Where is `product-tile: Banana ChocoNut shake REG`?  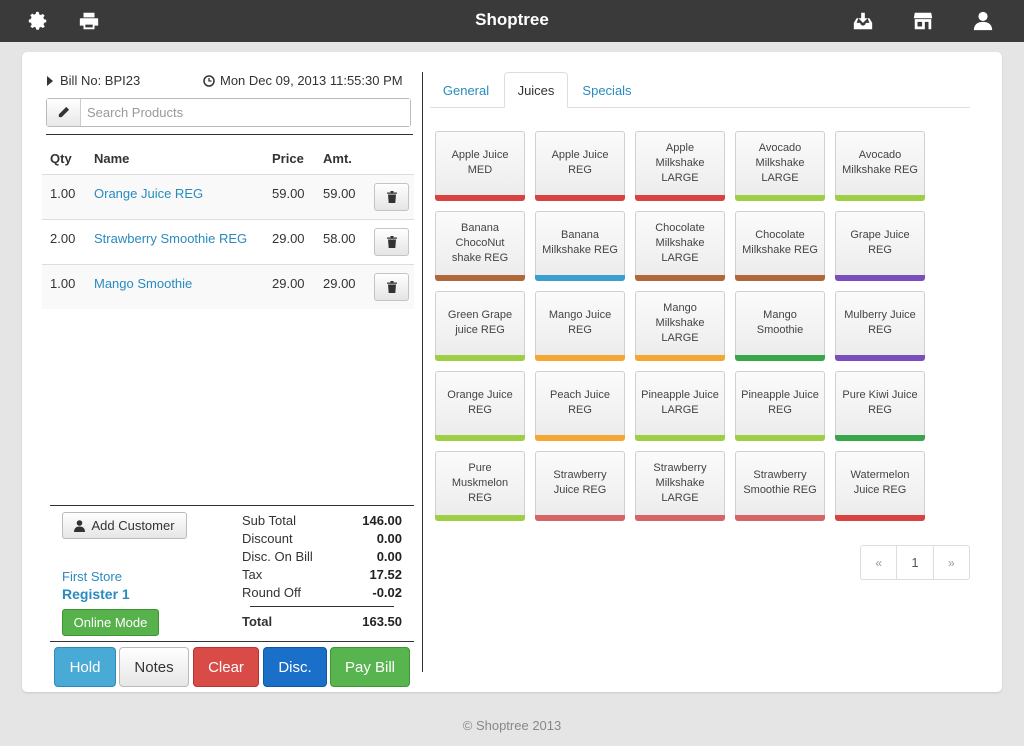 product-tile: Banana ChocoNut shake REG is located at coordinates (480, 246).